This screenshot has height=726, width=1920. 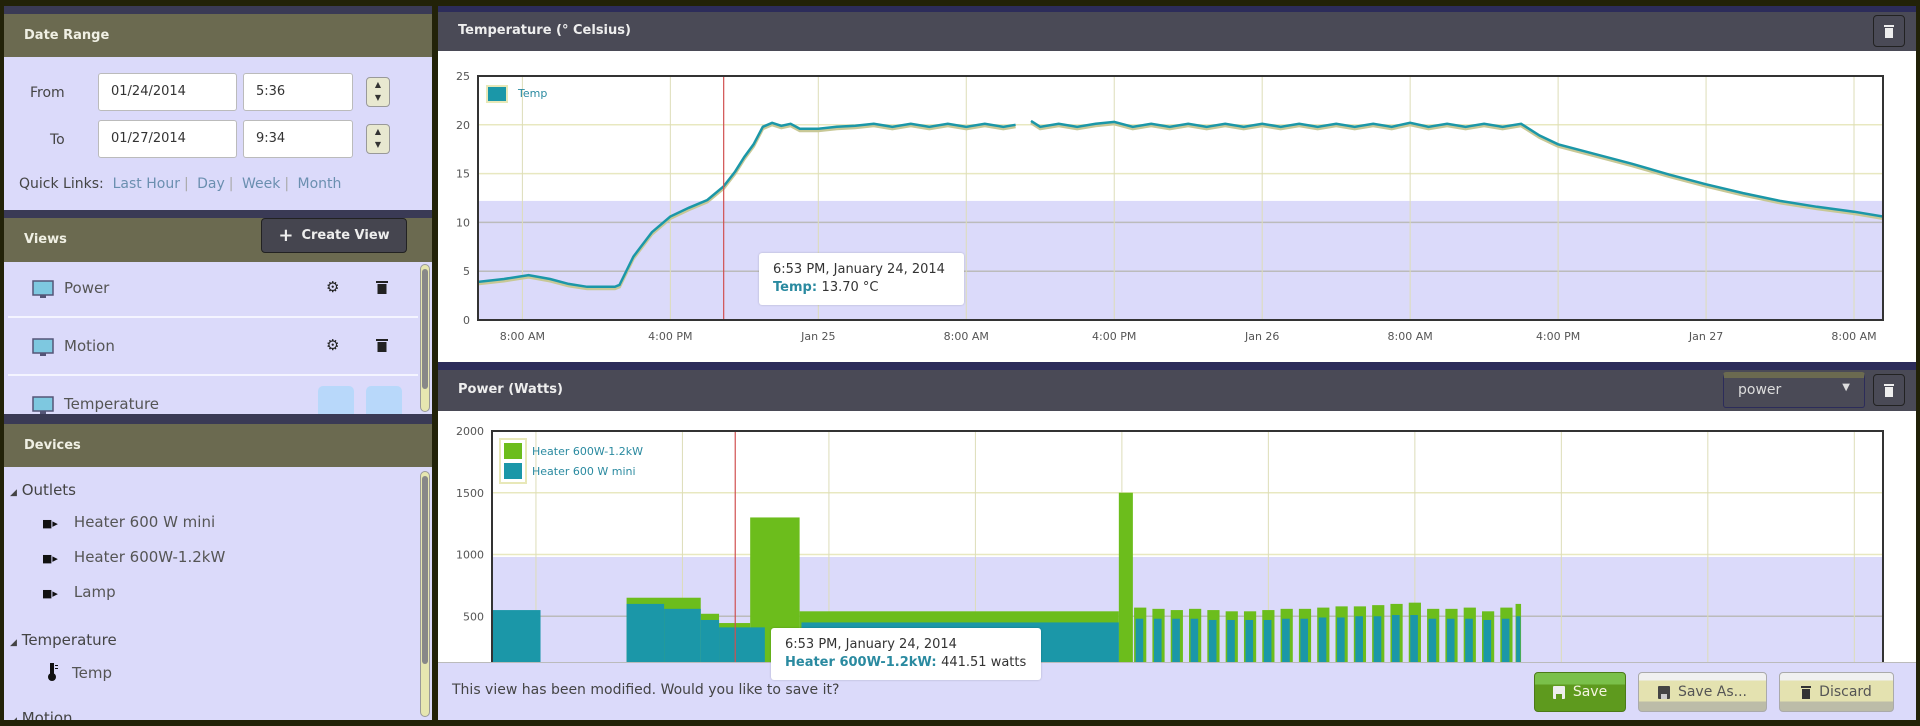 What do you see at coordinates (858, 662) in the screenshot?
I see `tooltip-series: Heater 600W-1.2kW` at bounding box center [858, 662].